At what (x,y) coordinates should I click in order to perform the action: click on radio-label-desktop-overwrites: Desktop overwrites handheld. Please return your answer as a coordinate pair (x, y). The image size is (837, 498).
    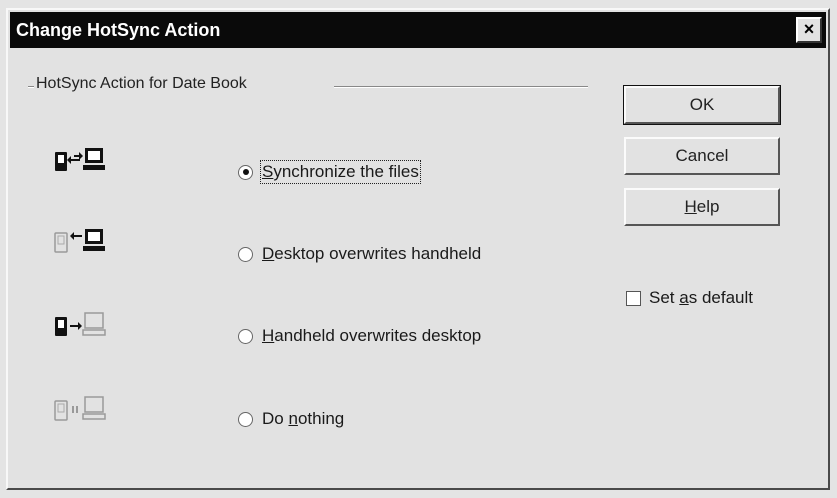
    Looking at the image, I should click on (372, 253).